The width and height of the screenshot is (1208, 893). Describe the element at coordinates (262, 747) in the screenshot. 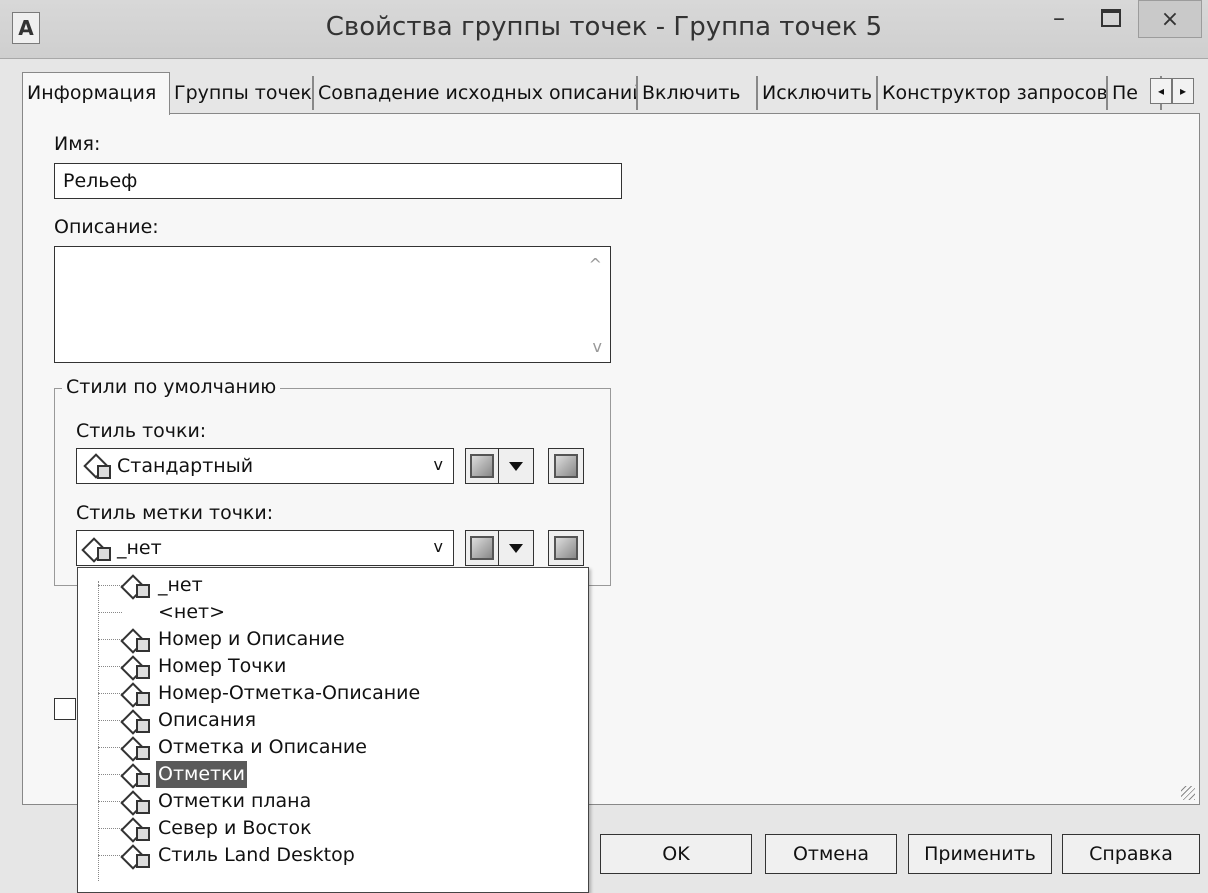

I see `dropdown-item-label: Отметка и Описание` at that location.